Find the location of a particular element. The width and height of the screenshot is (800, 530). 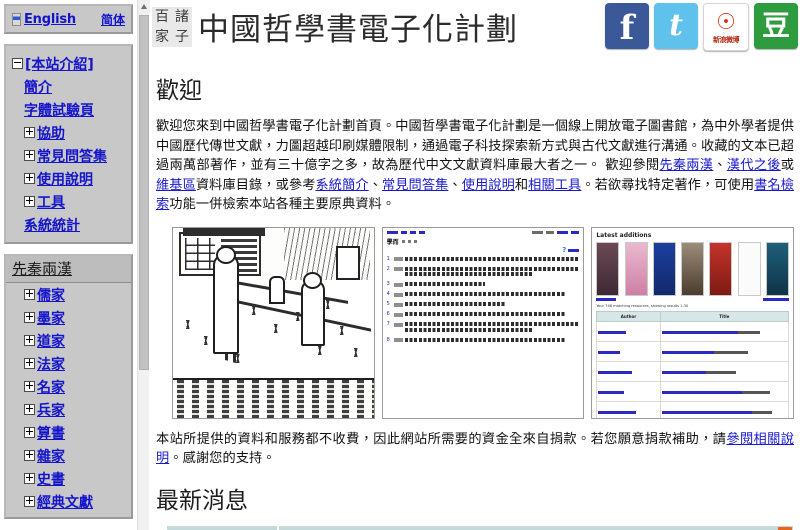

sidebar-item-label: 常見問答集 is located at coordinates (72, 156).